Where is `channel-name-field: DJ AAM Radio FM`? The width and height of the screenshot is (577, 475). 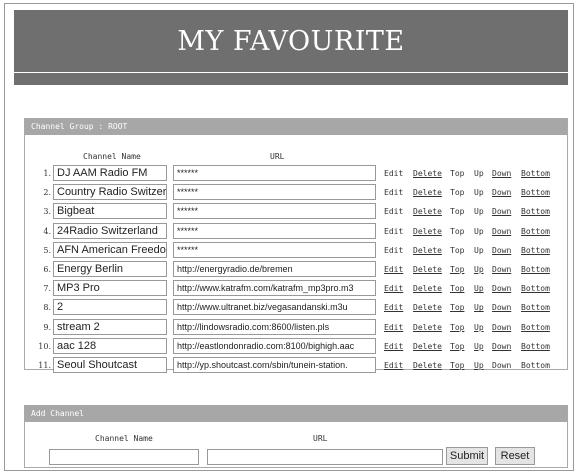
channel-name-field: DJ AAM Radio FM is located at coordinates (110, 173).